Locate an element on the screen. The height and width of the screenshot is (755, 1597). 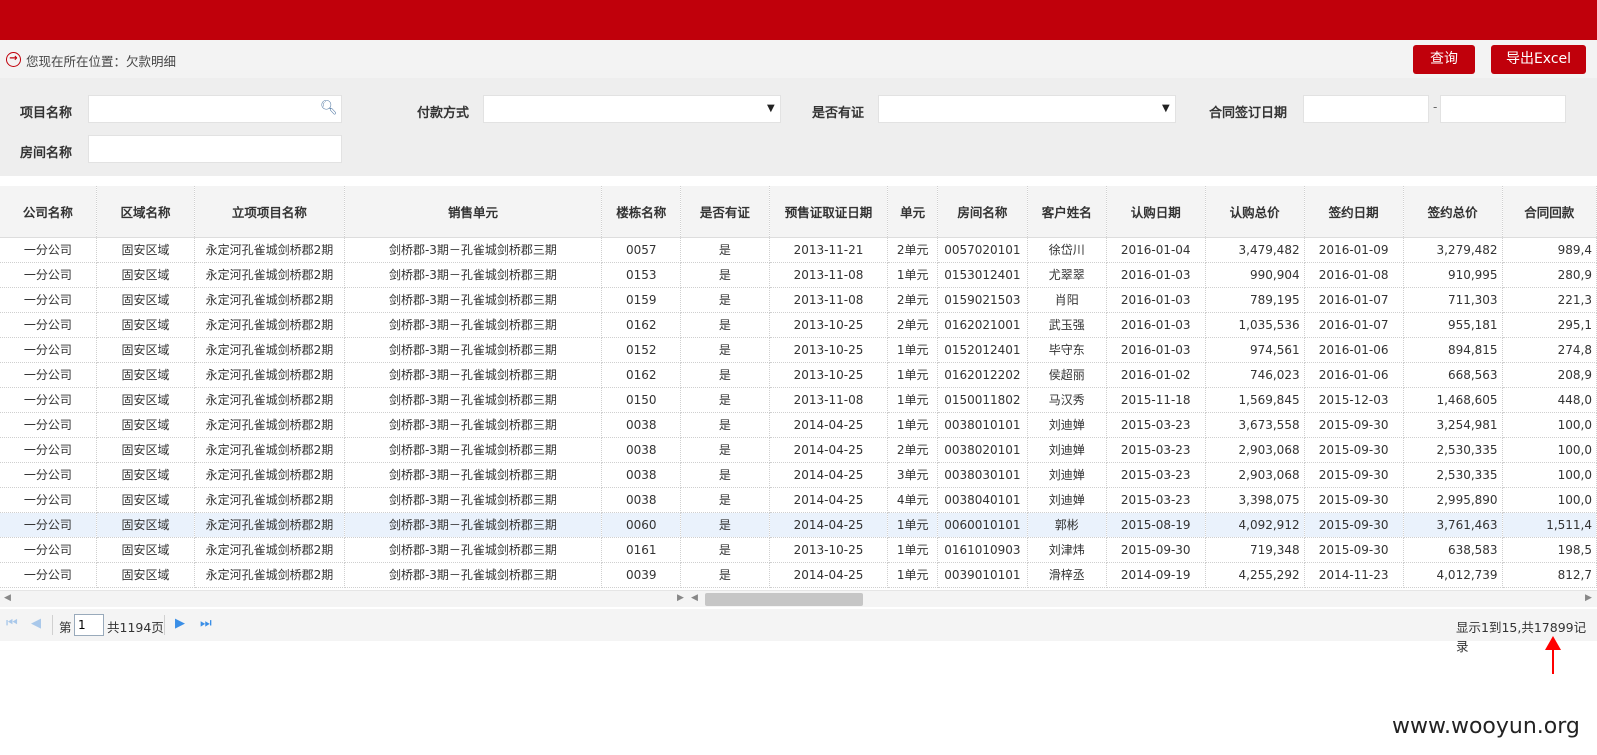
column-header: 签约日期 is located at coordinates (1354, 212).